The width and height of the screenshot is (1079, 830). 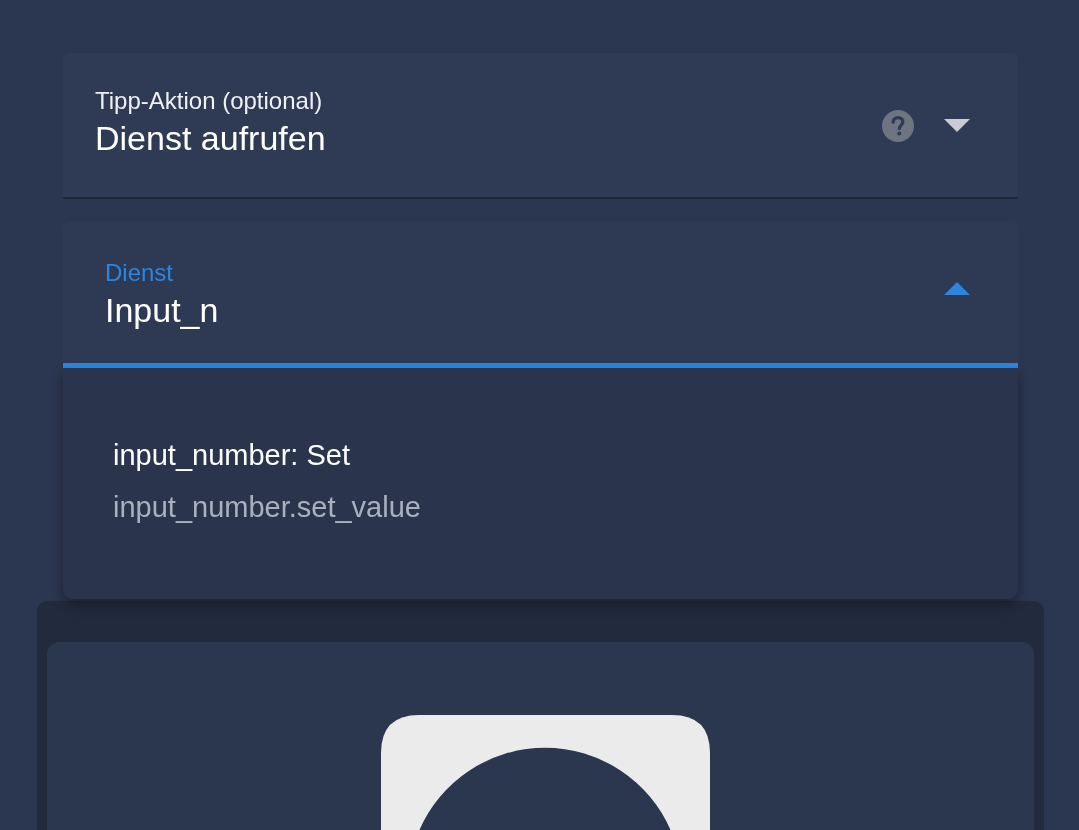 What do you see at coordinates (210, 138) in the screenshot?
I see `field-value: Dienst aufrufen` at bounding box center [210, 138].